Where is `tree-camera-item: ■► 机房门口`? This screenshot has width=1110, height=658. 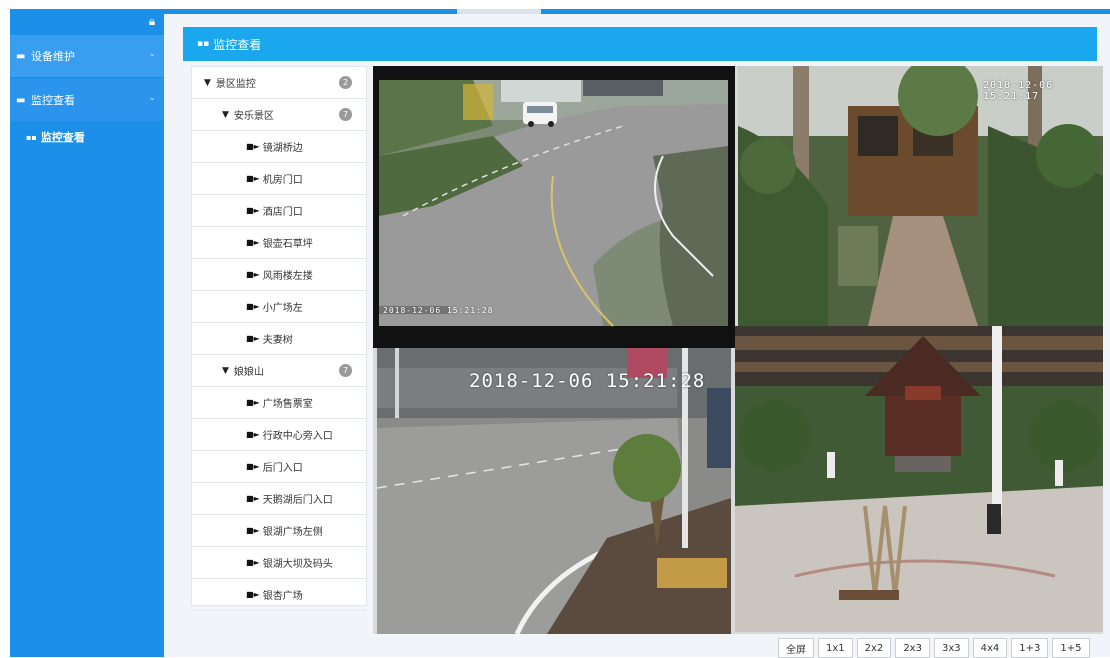 tree-camera-item: ■► 机房门口 is located at coordinates (279, 179).